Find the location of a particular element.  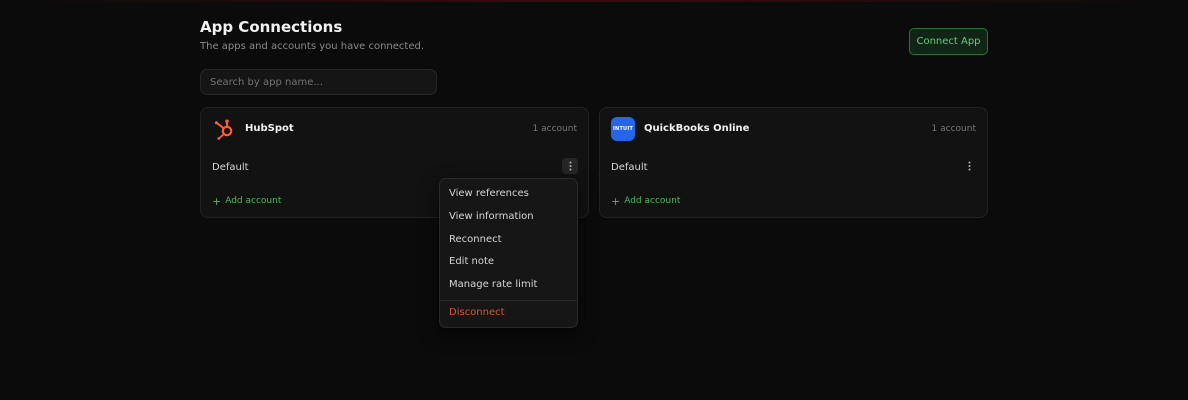

menu-item-edit-note: Edit note is located at coordinates (471, 261).